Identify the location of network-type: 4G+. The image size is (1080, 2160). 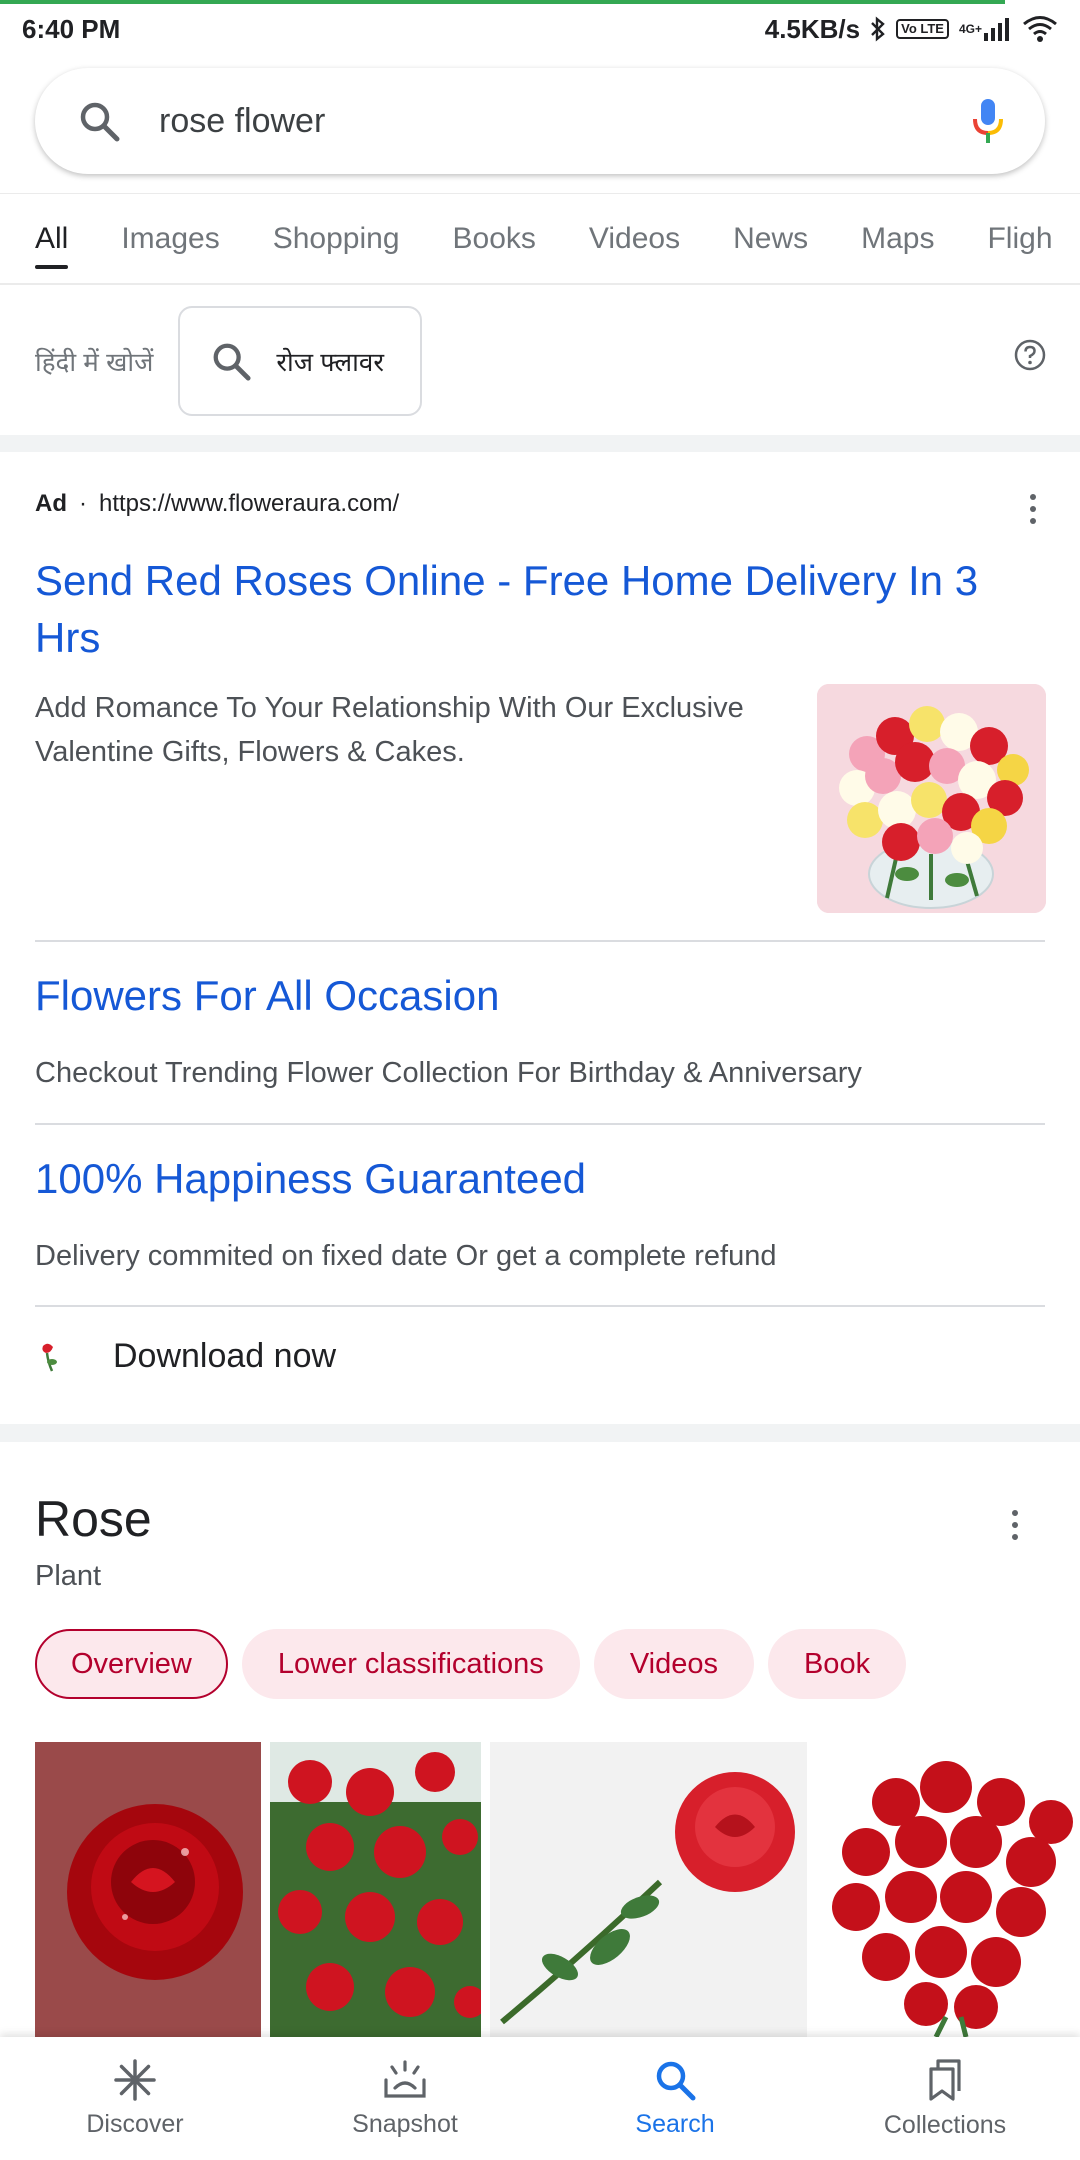
(970, 29).